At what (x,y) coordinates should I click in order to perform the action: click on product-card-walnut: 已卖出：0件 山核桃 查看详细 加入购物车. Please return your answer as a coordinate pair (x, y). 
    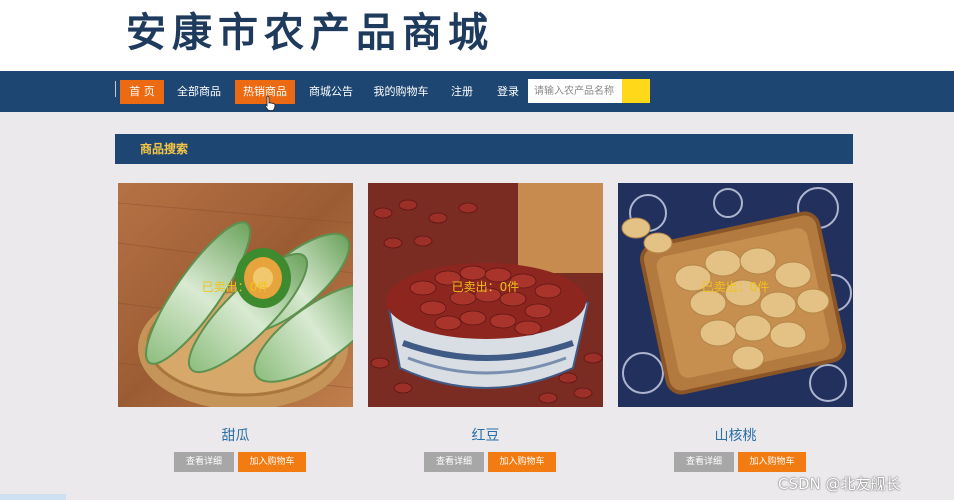
    Looking at the image, I should click on (735, 327).